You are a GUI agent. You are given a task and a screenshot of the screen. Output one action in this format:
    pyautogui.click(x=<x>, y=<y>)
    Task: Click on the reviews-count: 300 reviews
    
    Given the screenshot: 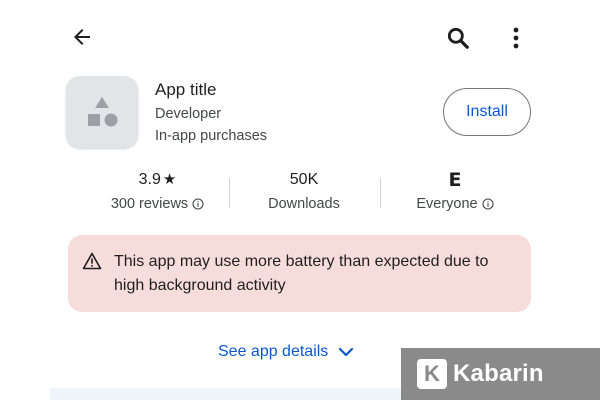 What is the action you would take?
    pyautogui.click(x=149, y=204)
    